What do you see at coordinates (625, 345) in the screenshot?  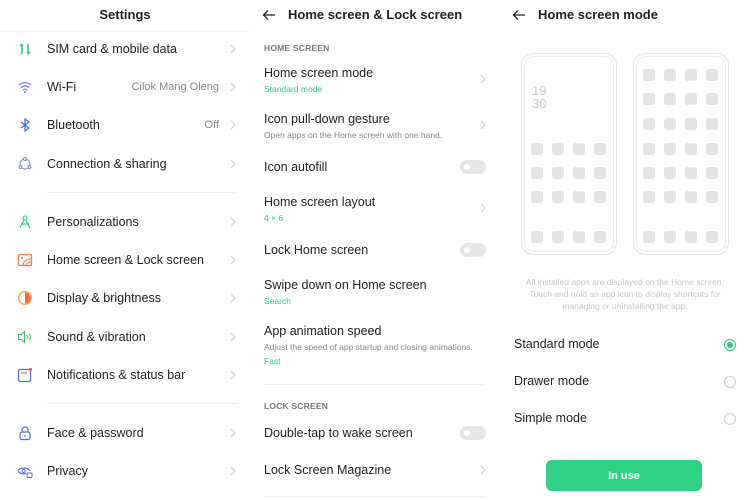 I see `mode-option-standard: Standard mode` at bounding box center [625, 345].